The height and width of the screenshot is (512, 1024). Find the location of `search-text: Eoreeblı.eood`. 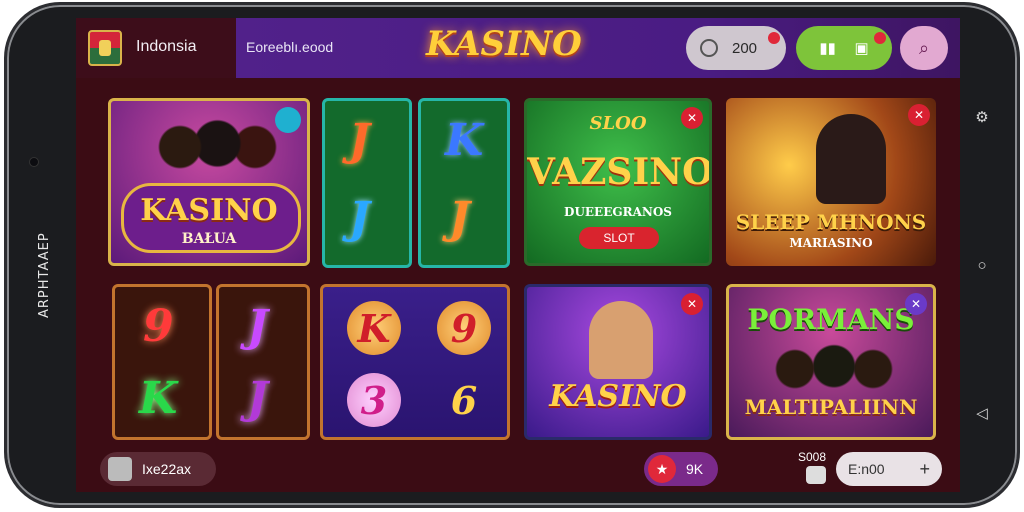

search-text: Eoreeblı.eood is located at coordinates (289, 47).